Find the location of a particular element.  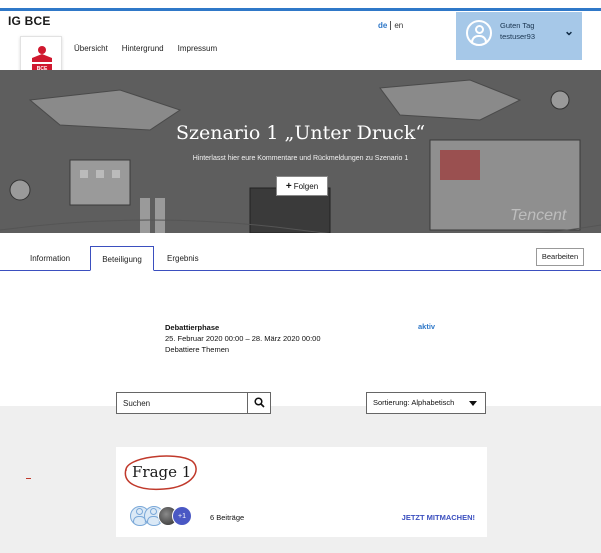

lang-separator is located at coordinates (391, 26).